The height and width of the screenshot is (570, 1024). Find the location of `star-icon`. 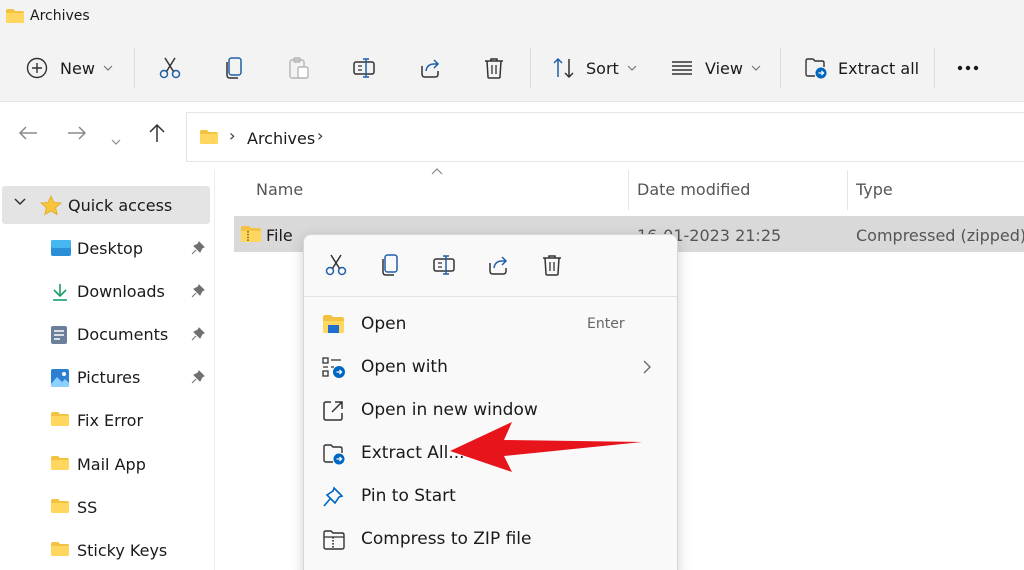

star-icon is located at coordinates (51, 205).